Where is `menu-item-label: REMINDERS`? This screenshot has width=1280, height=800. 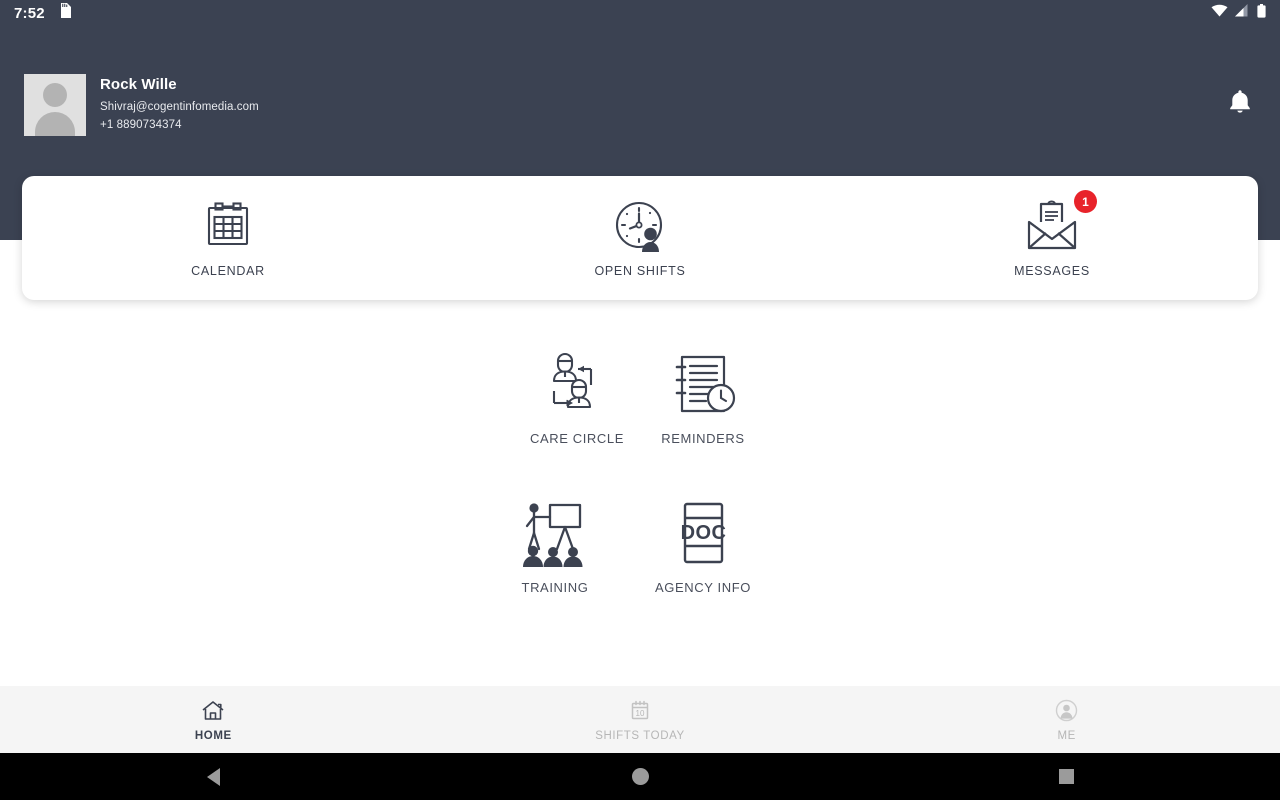
menu-item-label: REMINDERS is located at coordinates (703, 438).